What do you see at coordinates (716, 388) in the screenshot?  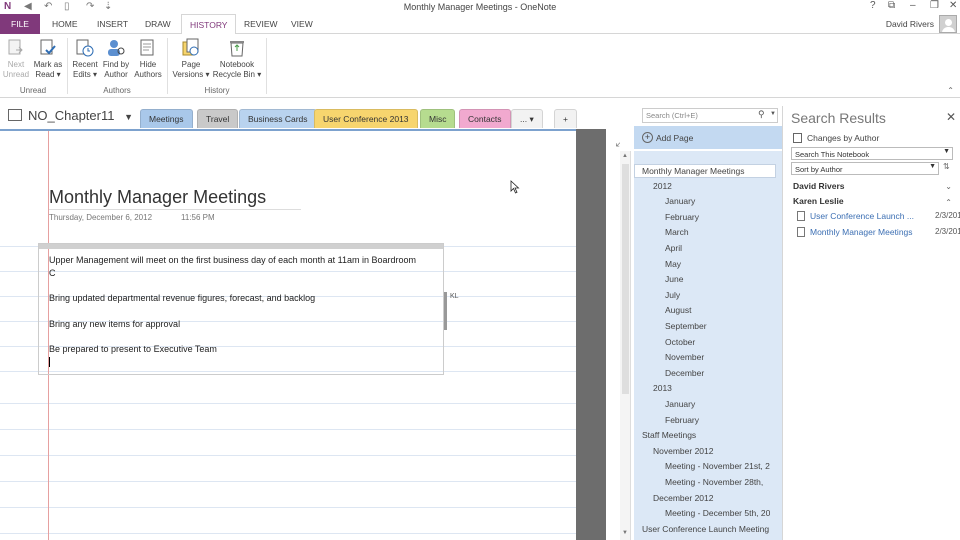 I see `page-list-item: 2013` at bounding box center [716, 388].